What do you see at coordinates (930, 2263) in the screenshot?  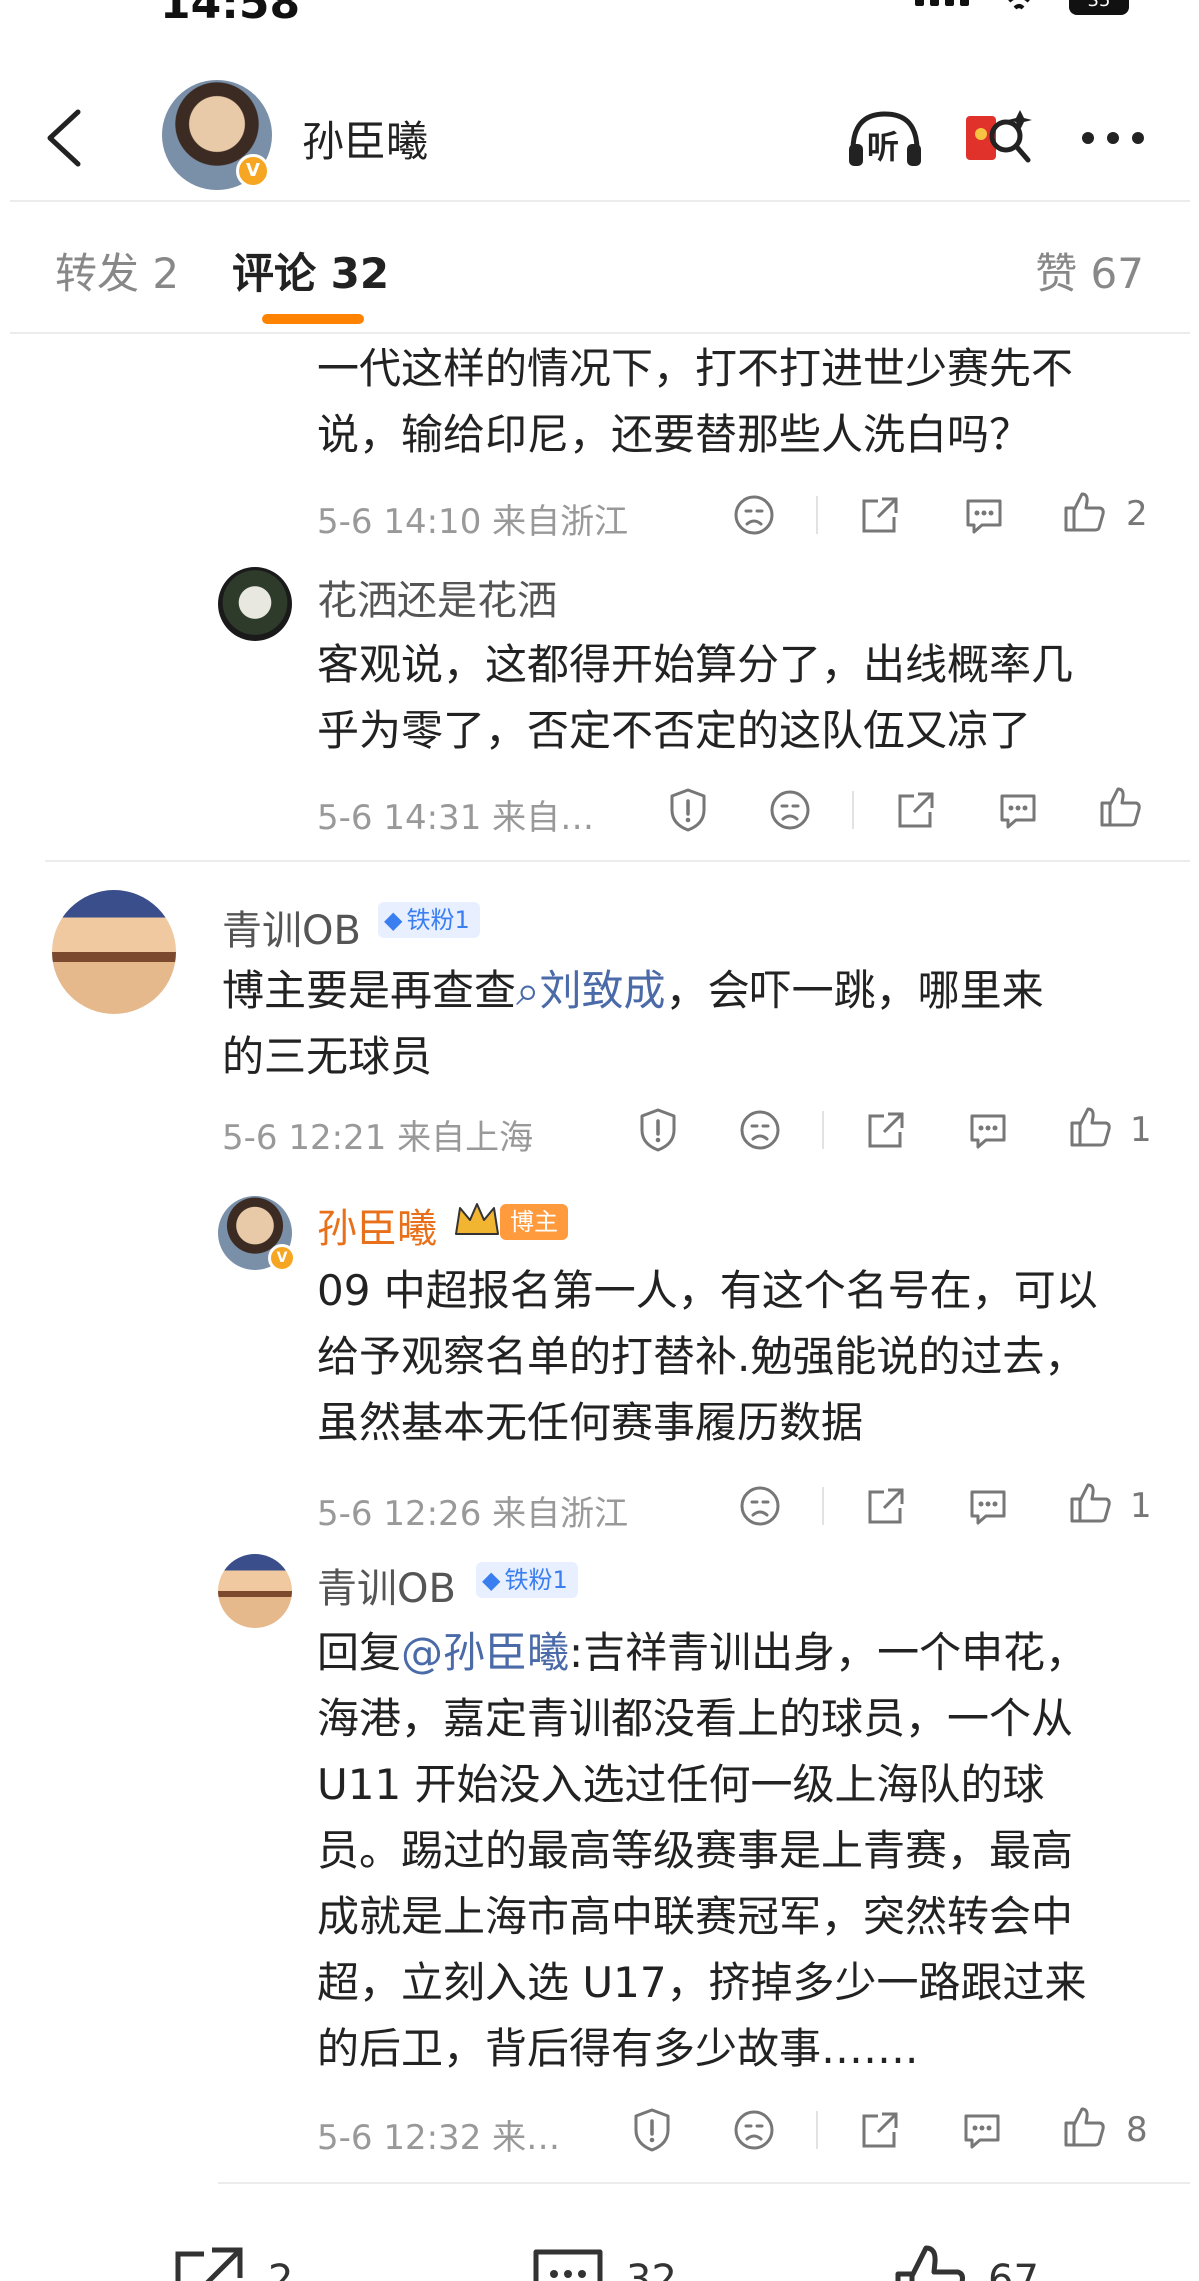 I see `thumbs-up-icon` at bounding box center [930, 2263].